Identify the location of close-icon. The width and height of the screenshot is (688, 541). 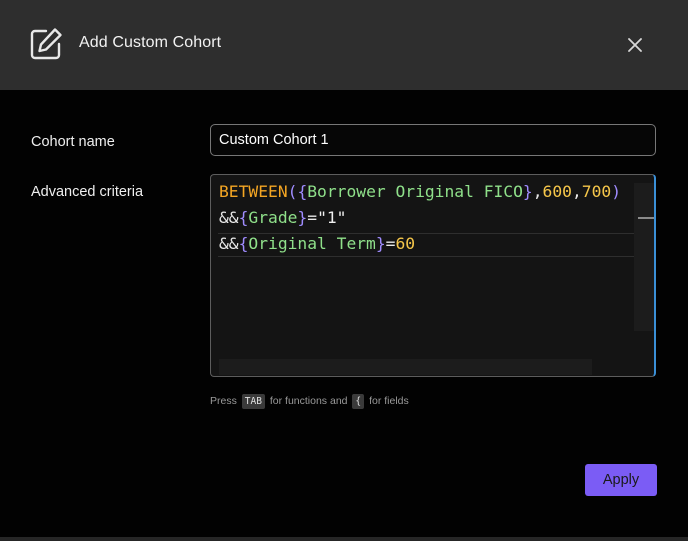
(635, 45).